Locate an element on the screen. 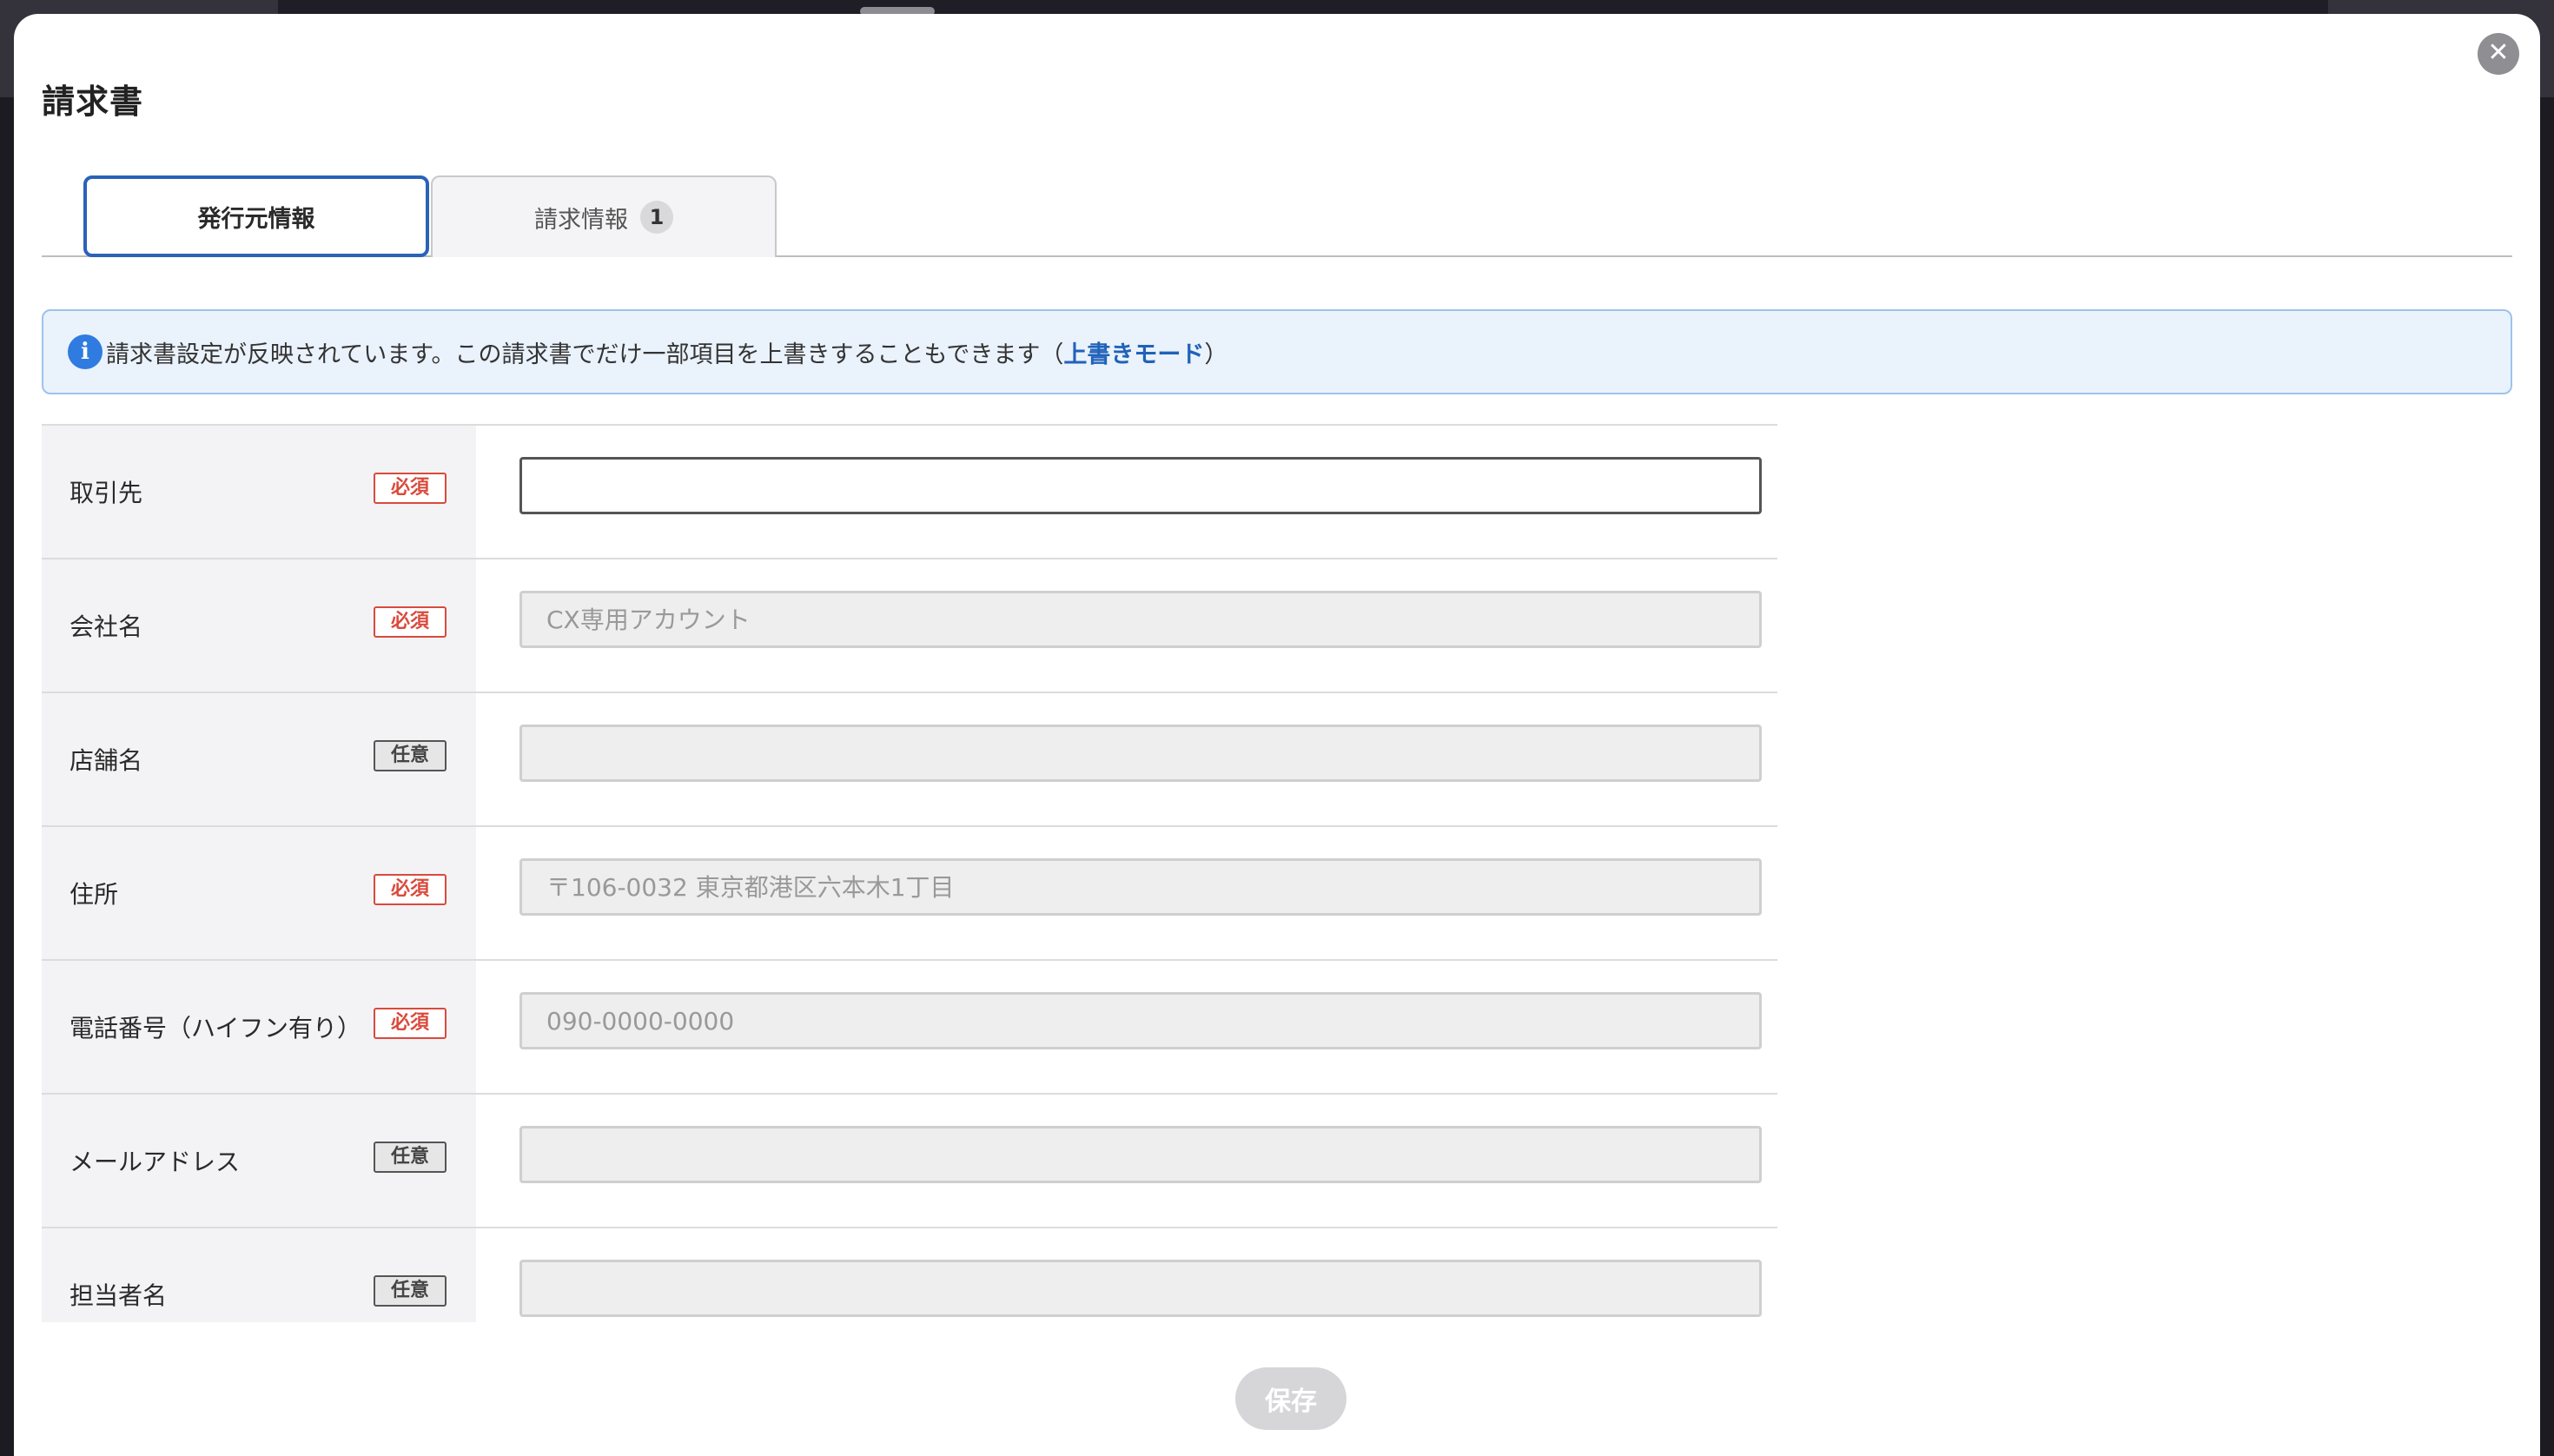  tab-label: 請求情報 is located at coordinates (581, 220).